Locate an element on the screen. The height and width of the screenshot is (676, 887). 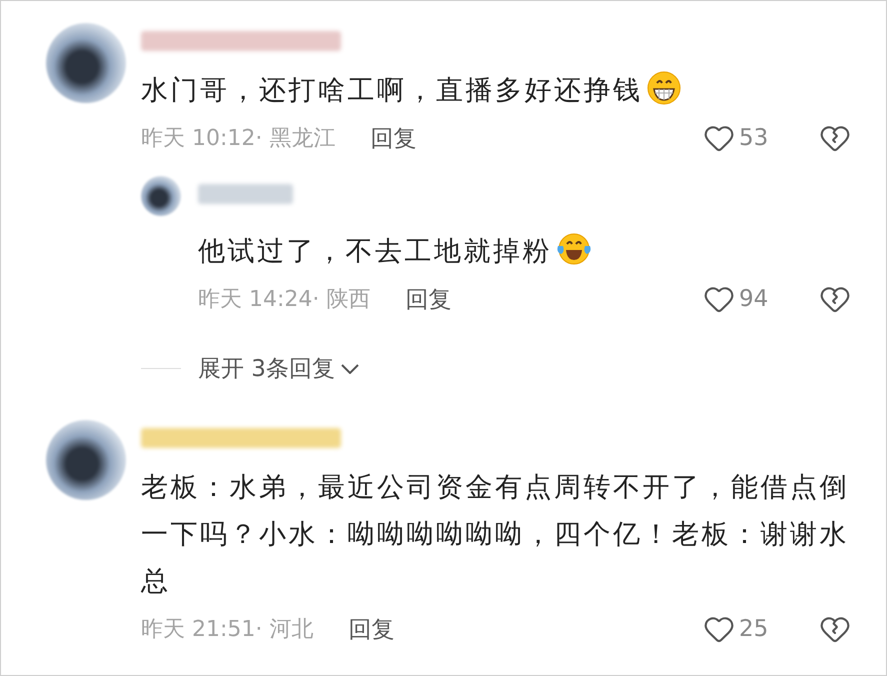
like-count: 94 is located at coordinates (754, 299).